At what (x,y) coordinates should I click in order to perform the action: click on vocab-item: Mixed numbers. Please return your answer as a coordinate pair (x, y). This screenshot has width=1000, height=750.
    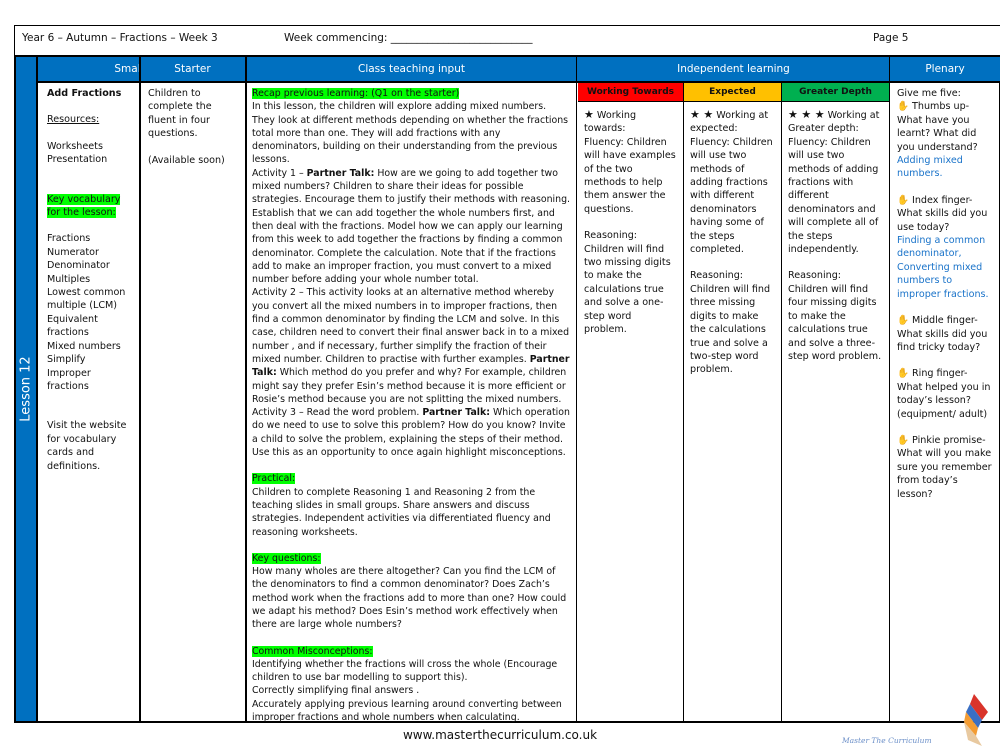
    Looking at the image, I should click on (84, 346).